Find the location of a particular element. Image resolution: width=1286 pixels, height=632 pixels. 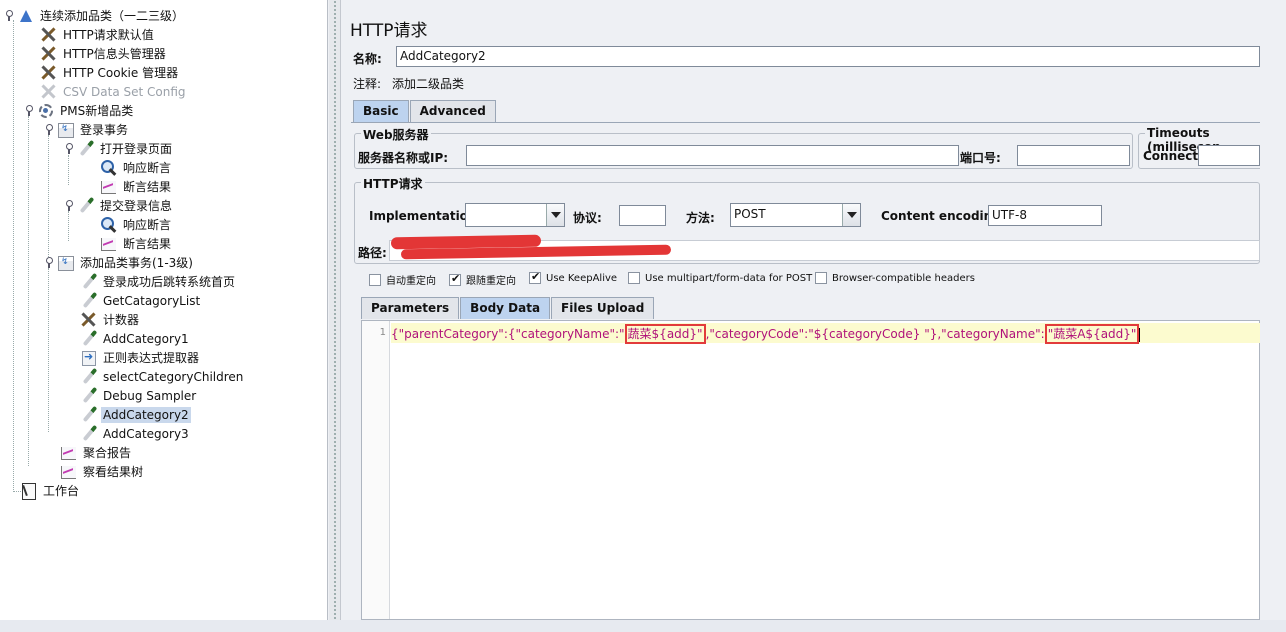

transaction-icon is located at coordinates (65, 262).